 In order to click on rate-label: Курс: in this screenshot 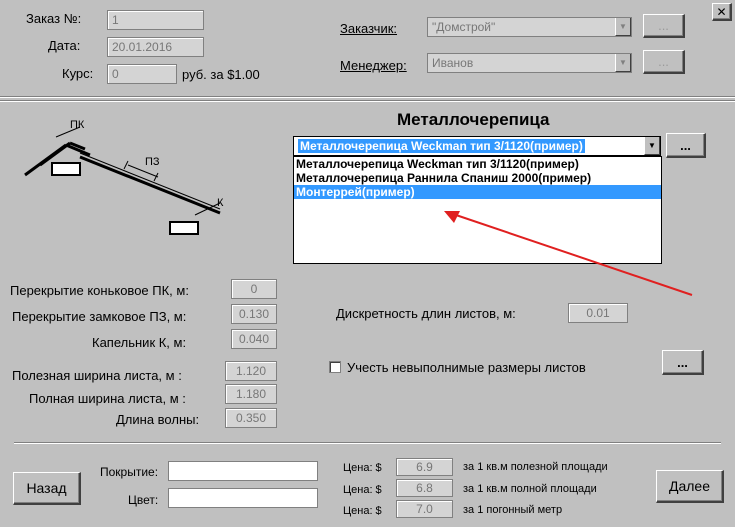, I will do `click(78, 73)`.